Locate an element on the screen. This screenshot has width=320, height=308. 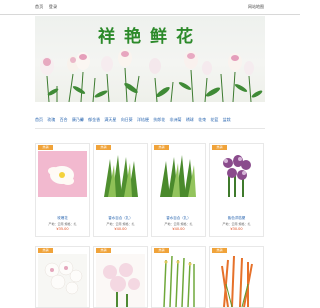
nav-divider is located at coordinates (150, 128).